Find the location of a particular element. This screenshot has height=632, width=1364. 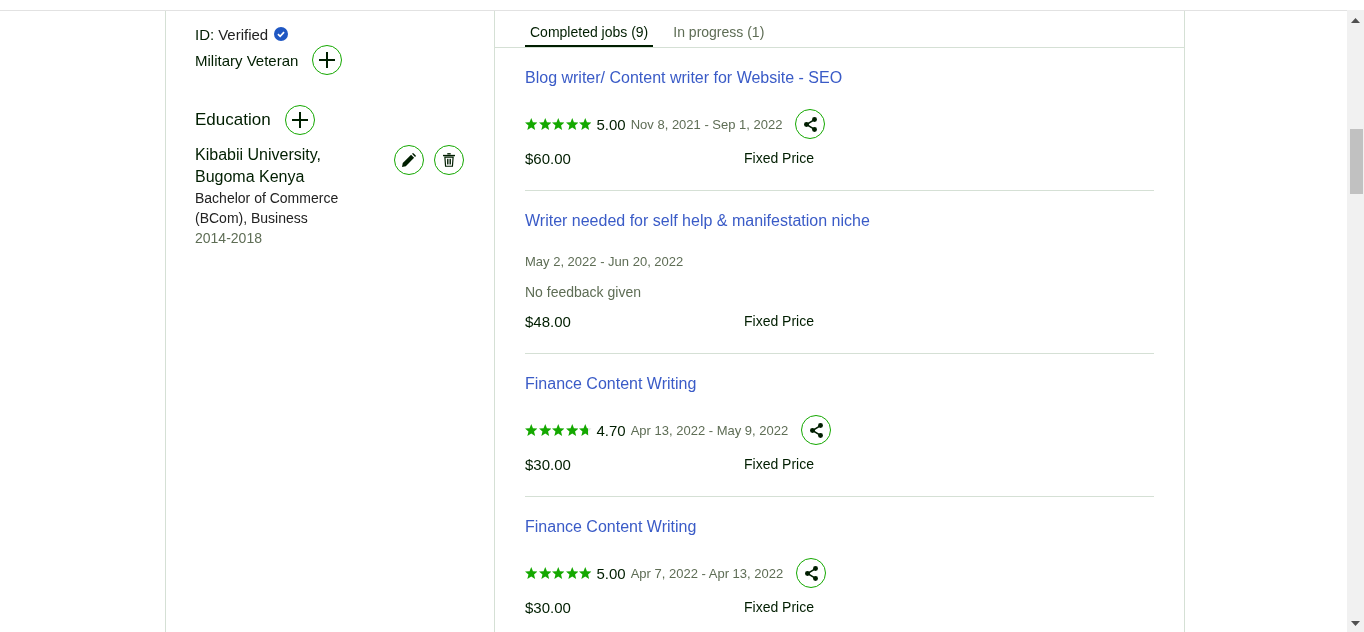

feedback-note: No feedback given is located at coordinates (583, 292).